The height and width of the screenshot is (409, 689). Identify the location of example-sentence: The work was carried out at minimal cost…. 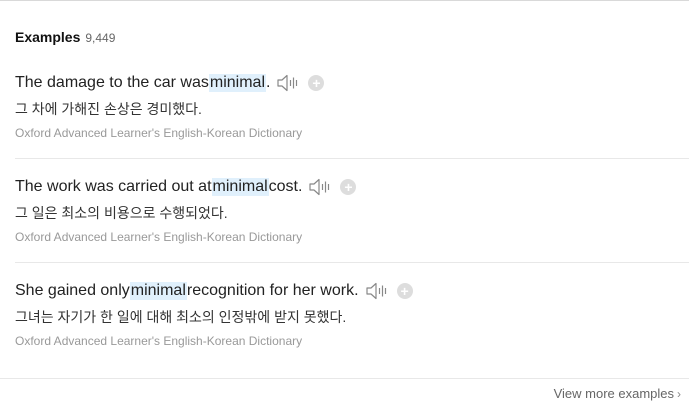
(186, 187).